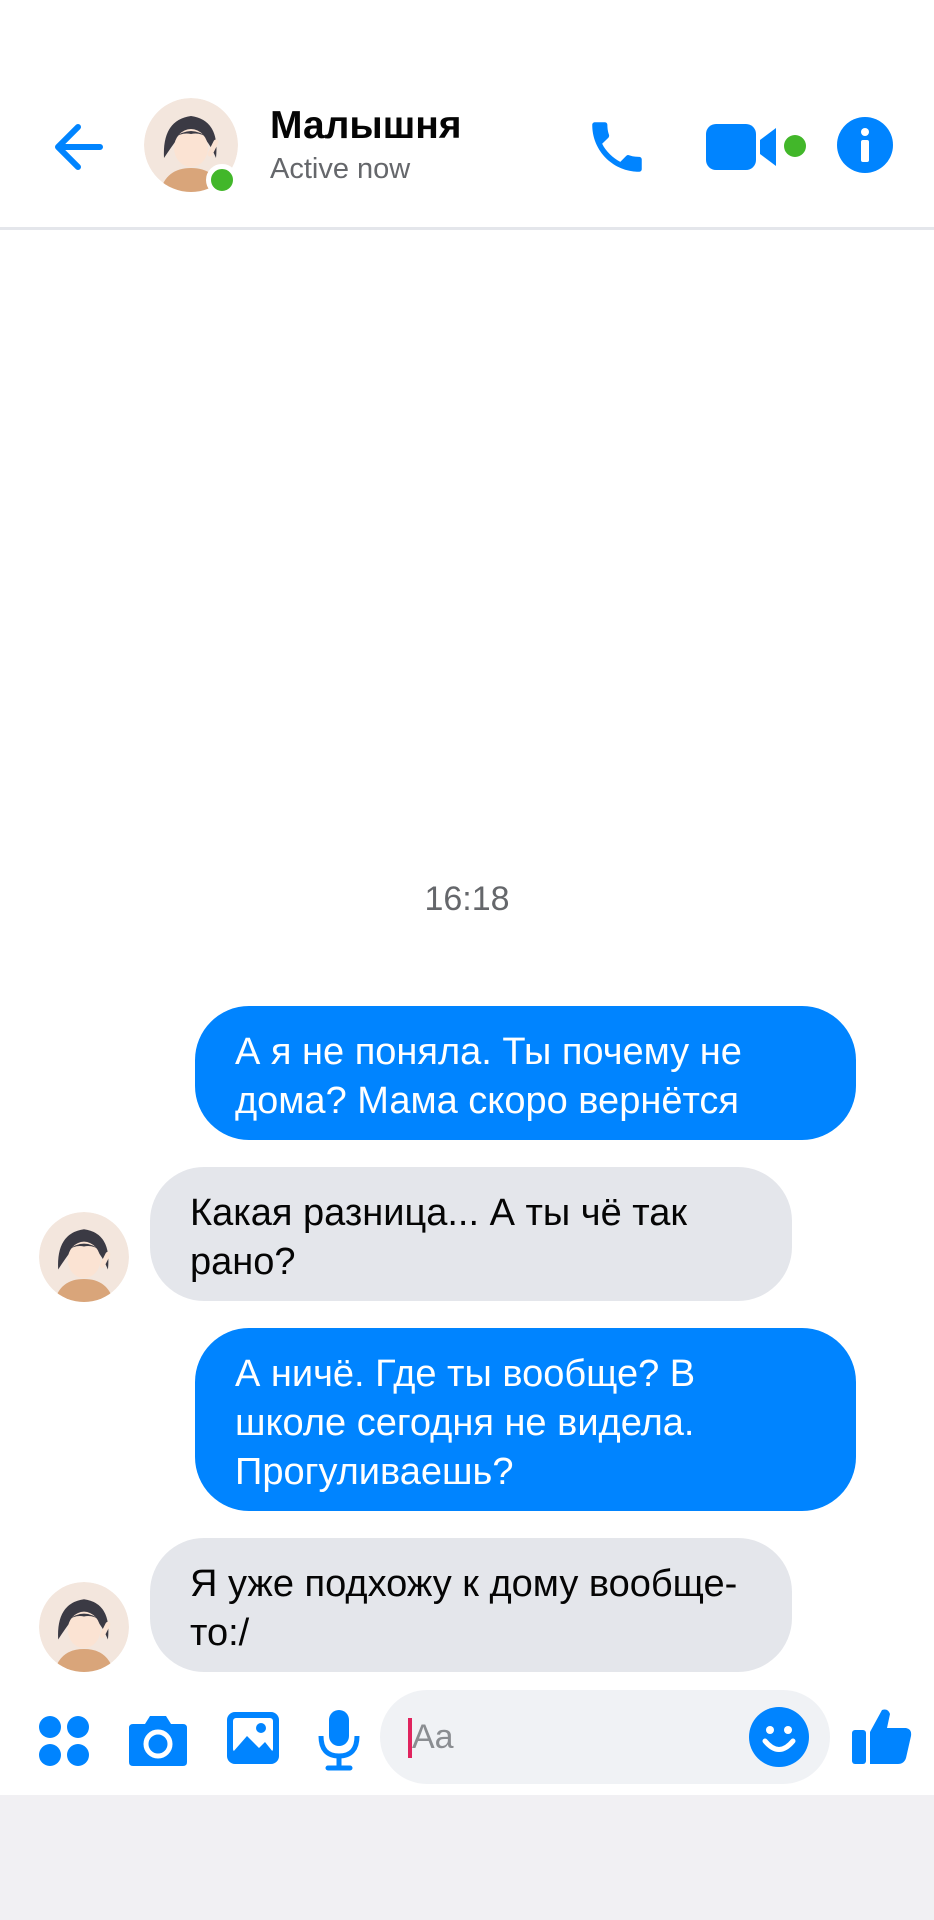 The width and height of the screenshot is (934, 1920). What do you see at coordinates (158, 1740) in the screenshot?
I see `camera-icon` at bounding box center [158, 1740].